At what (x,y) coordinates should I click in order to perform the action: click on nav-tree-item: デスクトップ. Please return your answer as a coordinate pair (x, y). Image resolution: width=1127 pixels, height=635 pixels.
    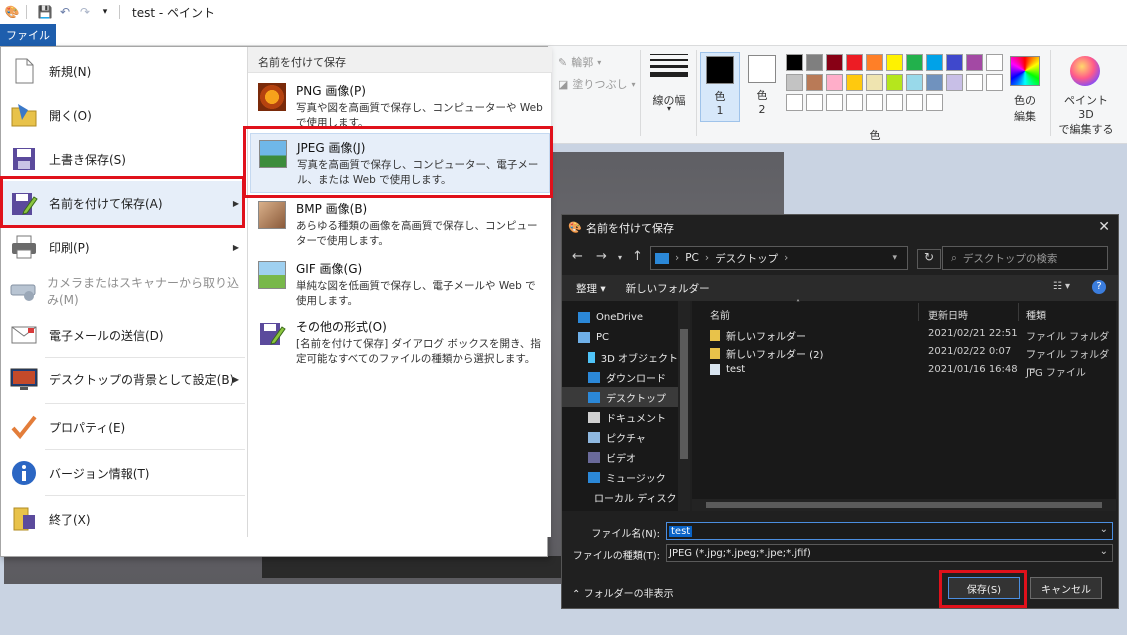
    Looking at the image, I should click on (620, 397).